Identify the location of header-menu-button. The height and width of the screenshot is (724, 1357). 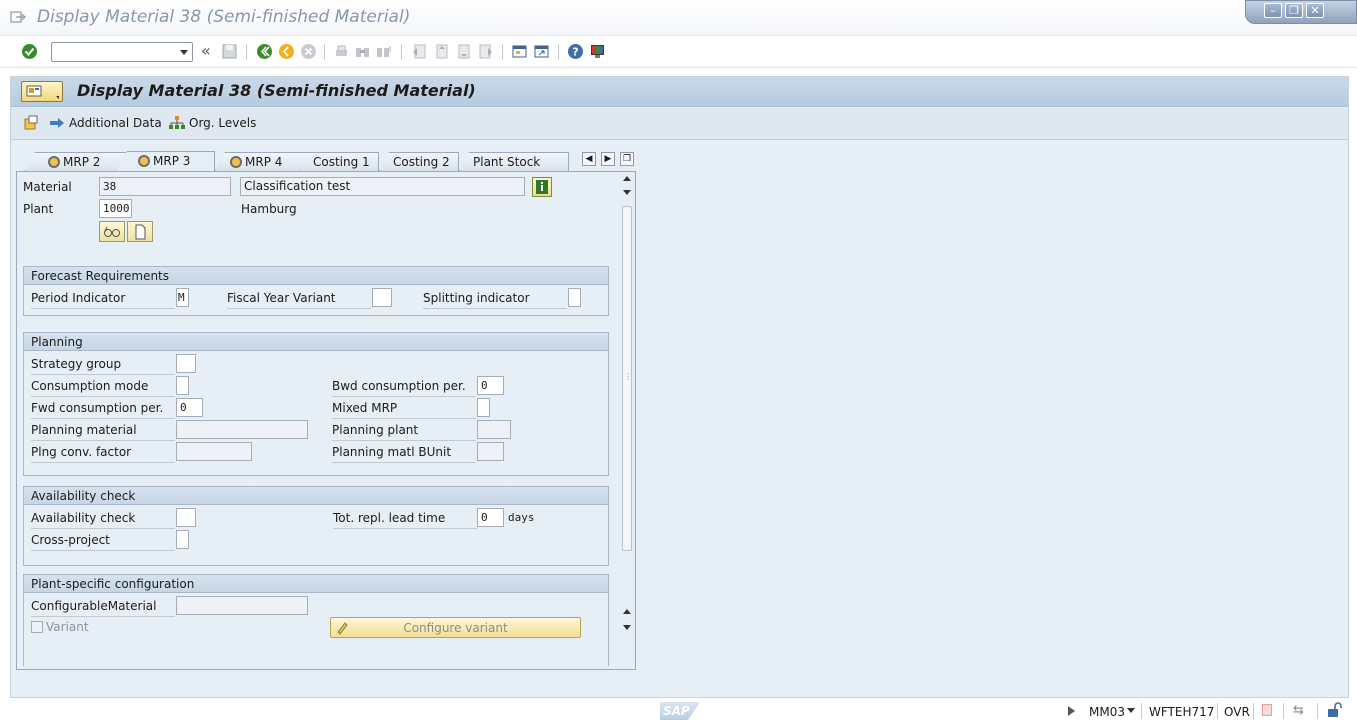
(42, 91).